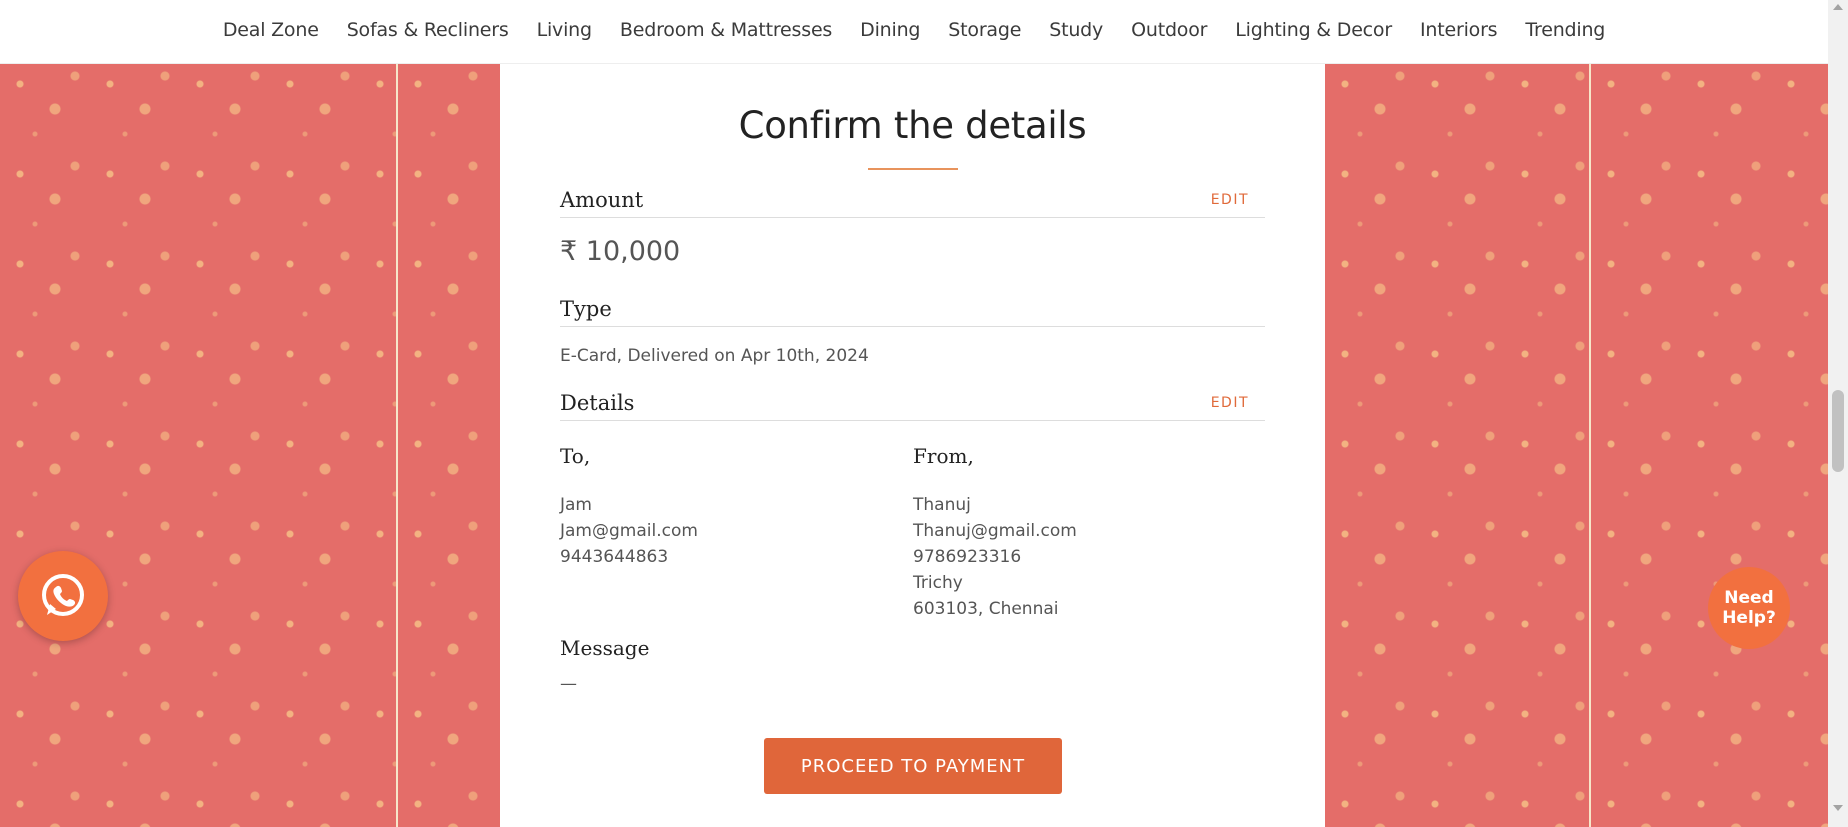 The width and height of the screenshot is (1848, 827). What do you see at coordinates (912, 125) in the screenshot?
I see `page-title: Confirm the details` at bounding box center [912, 125].